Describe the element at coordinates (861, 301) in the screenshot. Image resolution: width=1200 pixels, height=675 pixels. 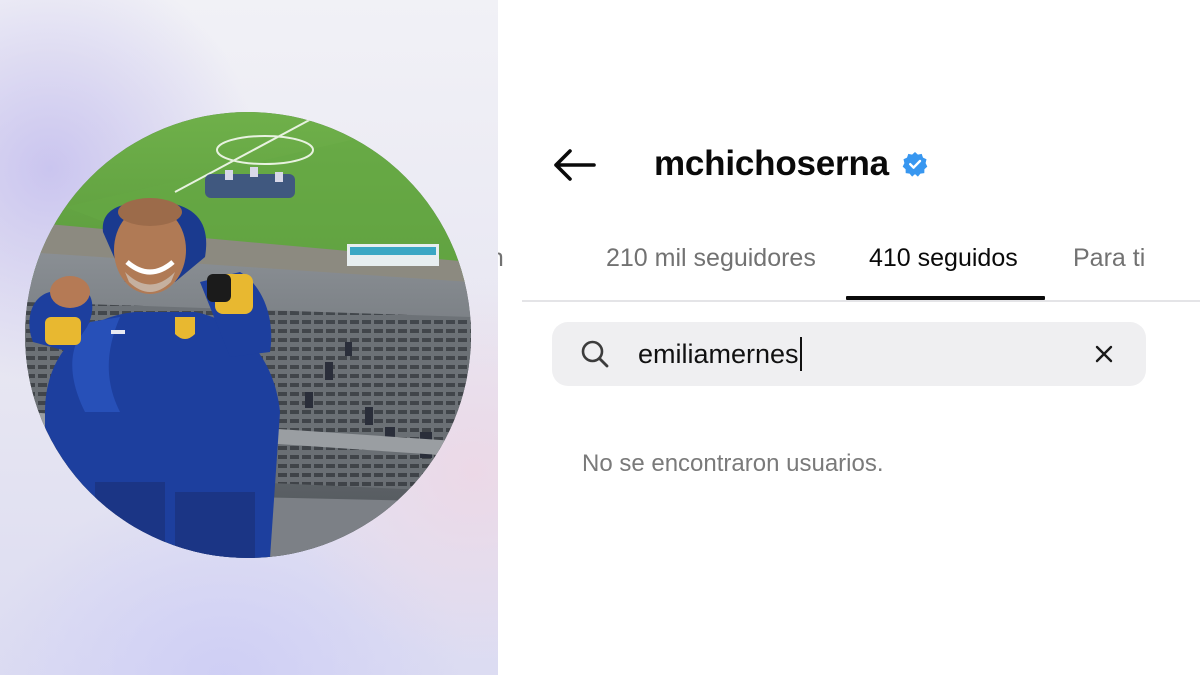
I see `tab-divider` at that location.